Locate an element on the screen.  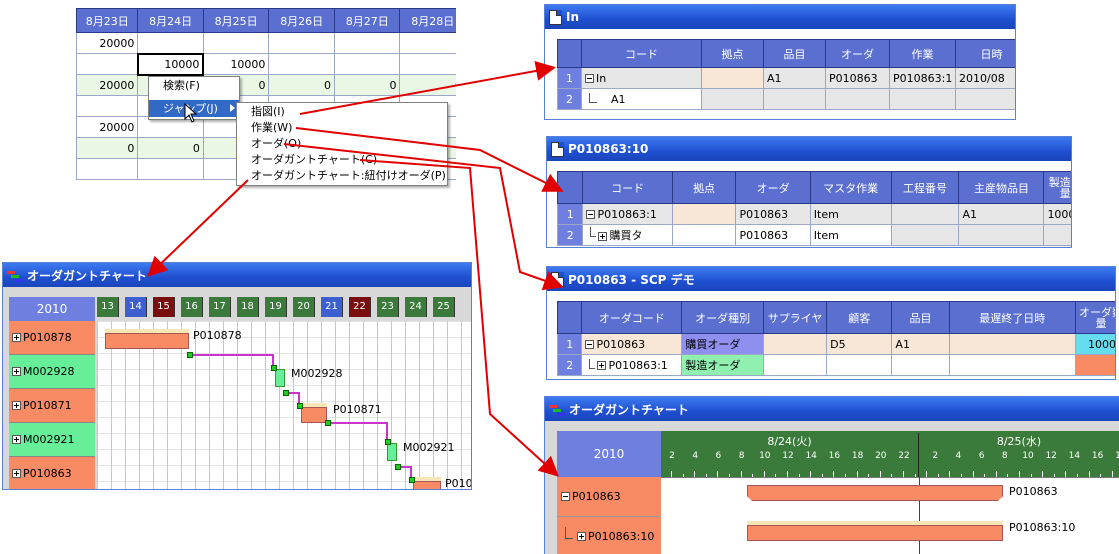
table-row: 1 P010863 購買オーダ D5 A1 10000 is located at coordinates (835, 344).